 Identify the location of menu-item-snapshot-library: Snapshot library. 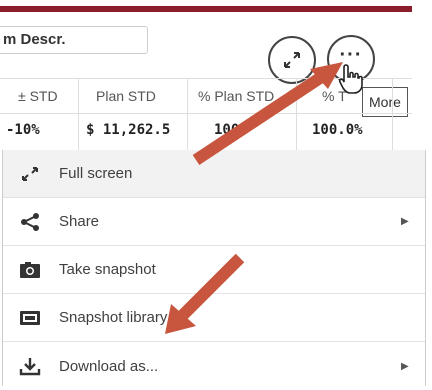
(214, 318).